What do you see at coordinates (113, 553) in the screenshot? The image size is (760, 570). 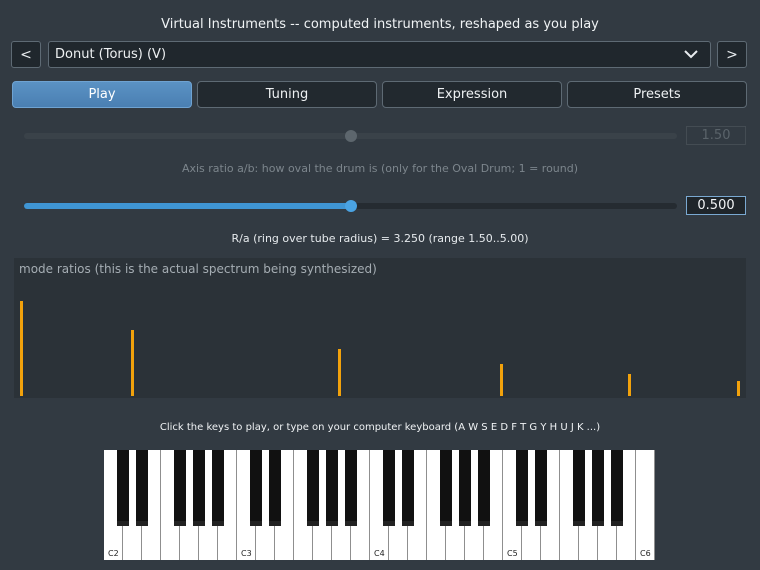 I see `octave-label: C2` at bounding box center [113, 553].